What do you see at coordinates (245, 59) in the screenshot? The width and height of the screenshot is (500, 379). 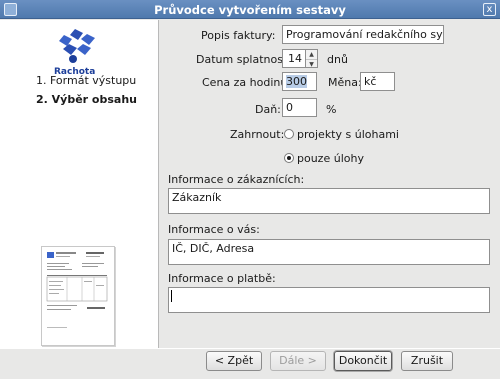 I see `due-date-label: Datum splatnosti:` at bounding box center [245, 59].